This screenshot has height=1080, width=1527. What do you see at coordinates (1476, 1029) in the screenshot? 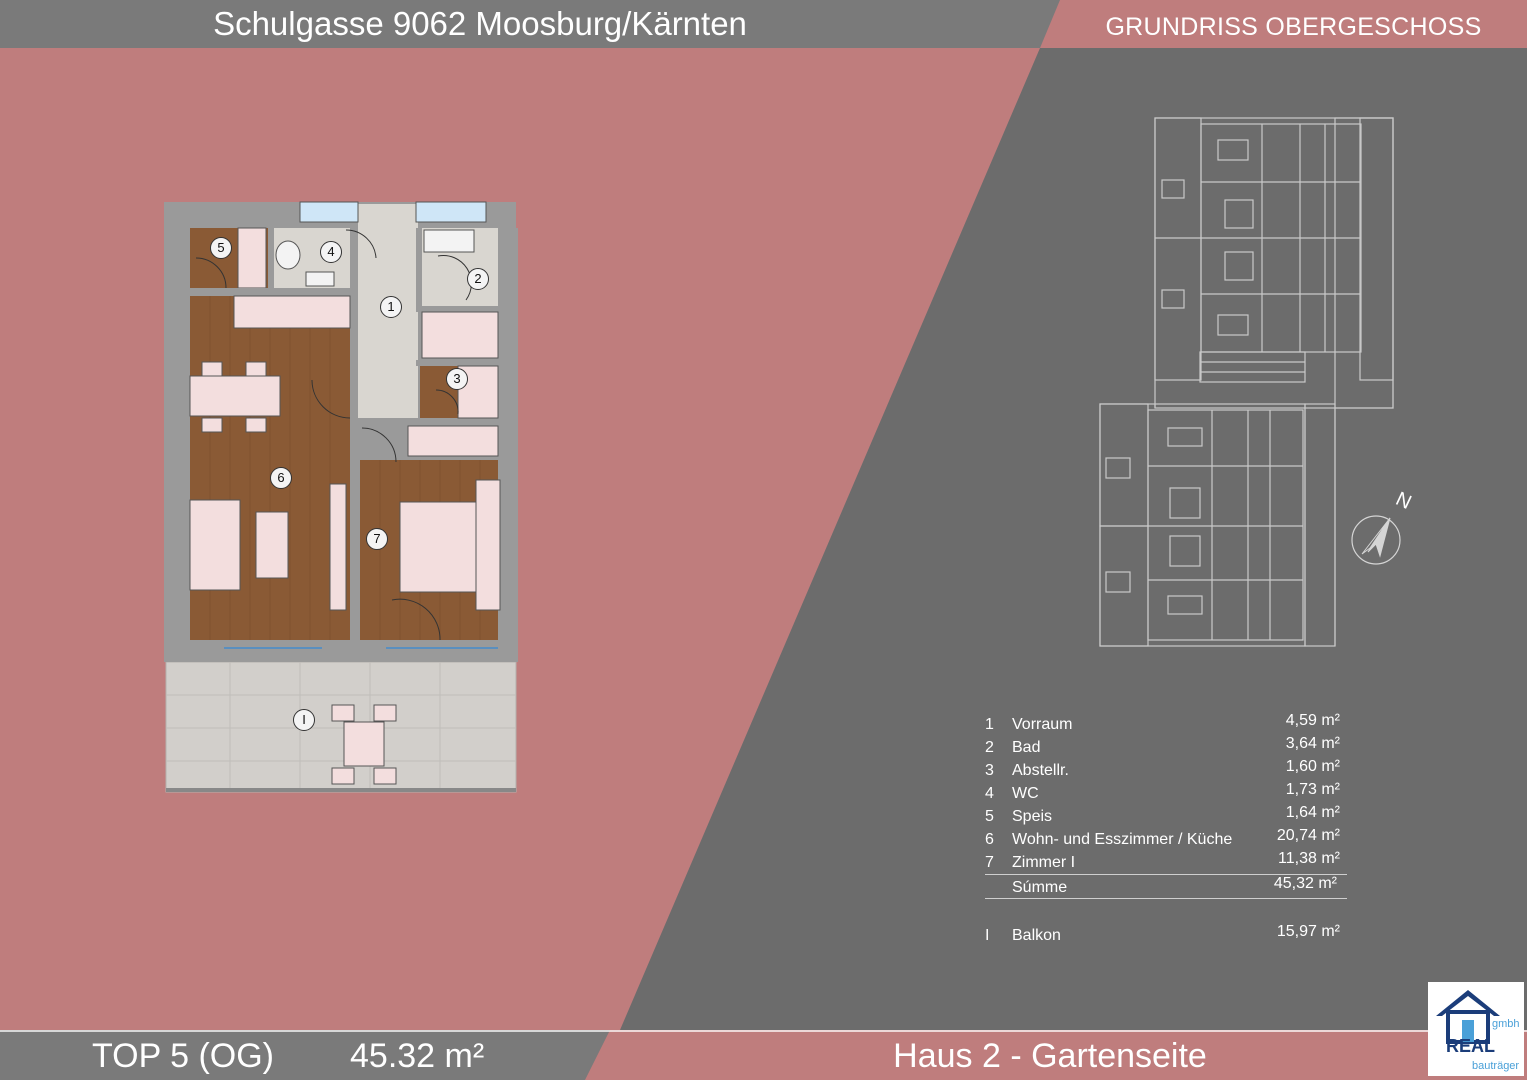
I see `company-logo: gmbh REAL bauträger` at bounding box center [1476, 1029].